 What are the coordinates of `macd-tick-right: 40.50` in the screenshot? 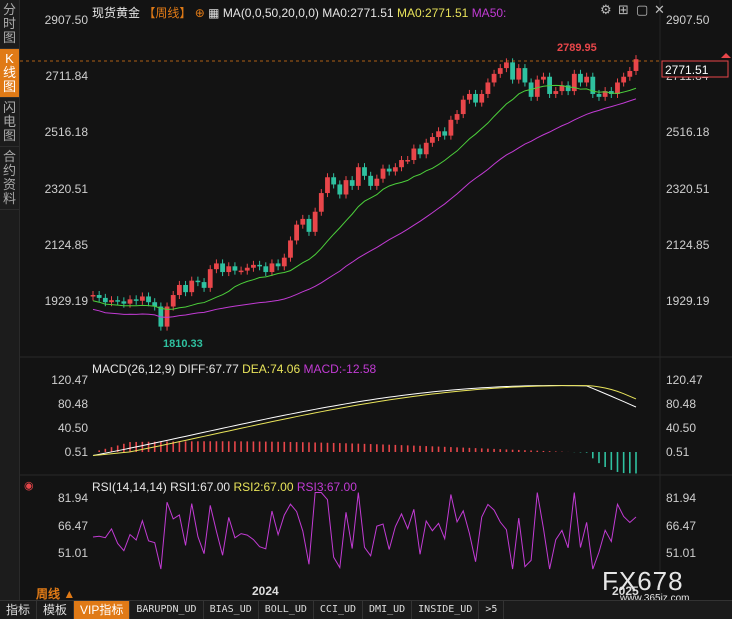 It's located at (681, 428).